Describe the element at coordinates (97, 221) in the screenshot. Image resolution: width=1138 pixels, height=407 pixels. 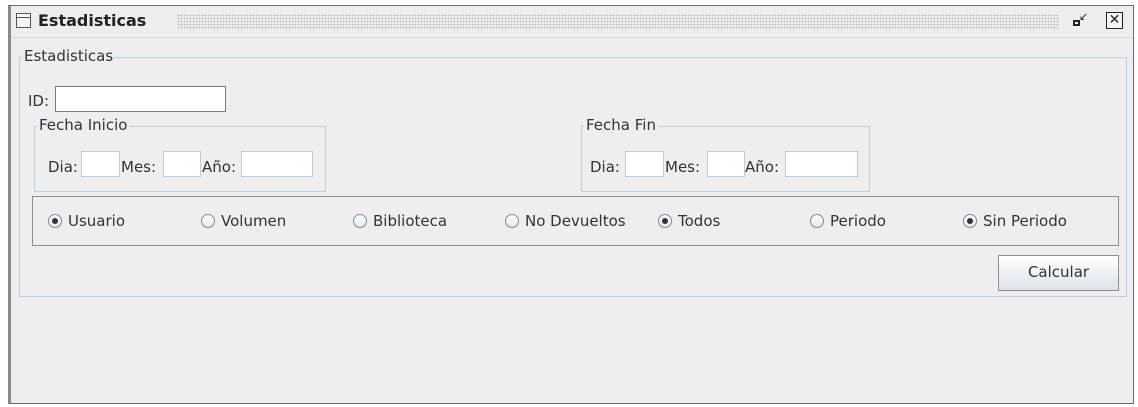
I see `radio-label: Usuario` at that location.